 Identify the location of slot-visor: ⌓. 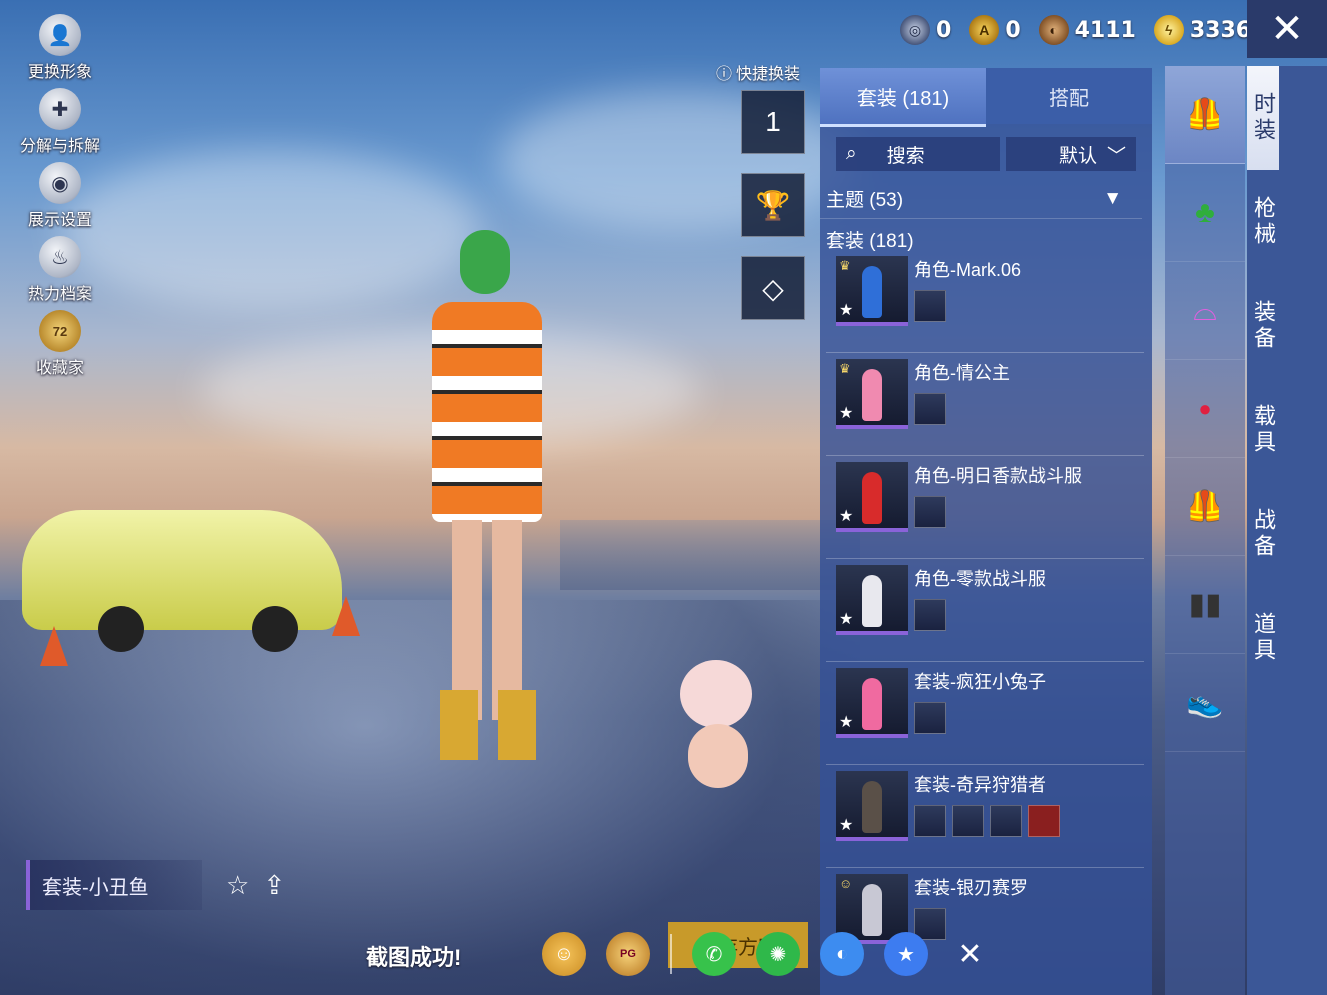
(1205, 311).